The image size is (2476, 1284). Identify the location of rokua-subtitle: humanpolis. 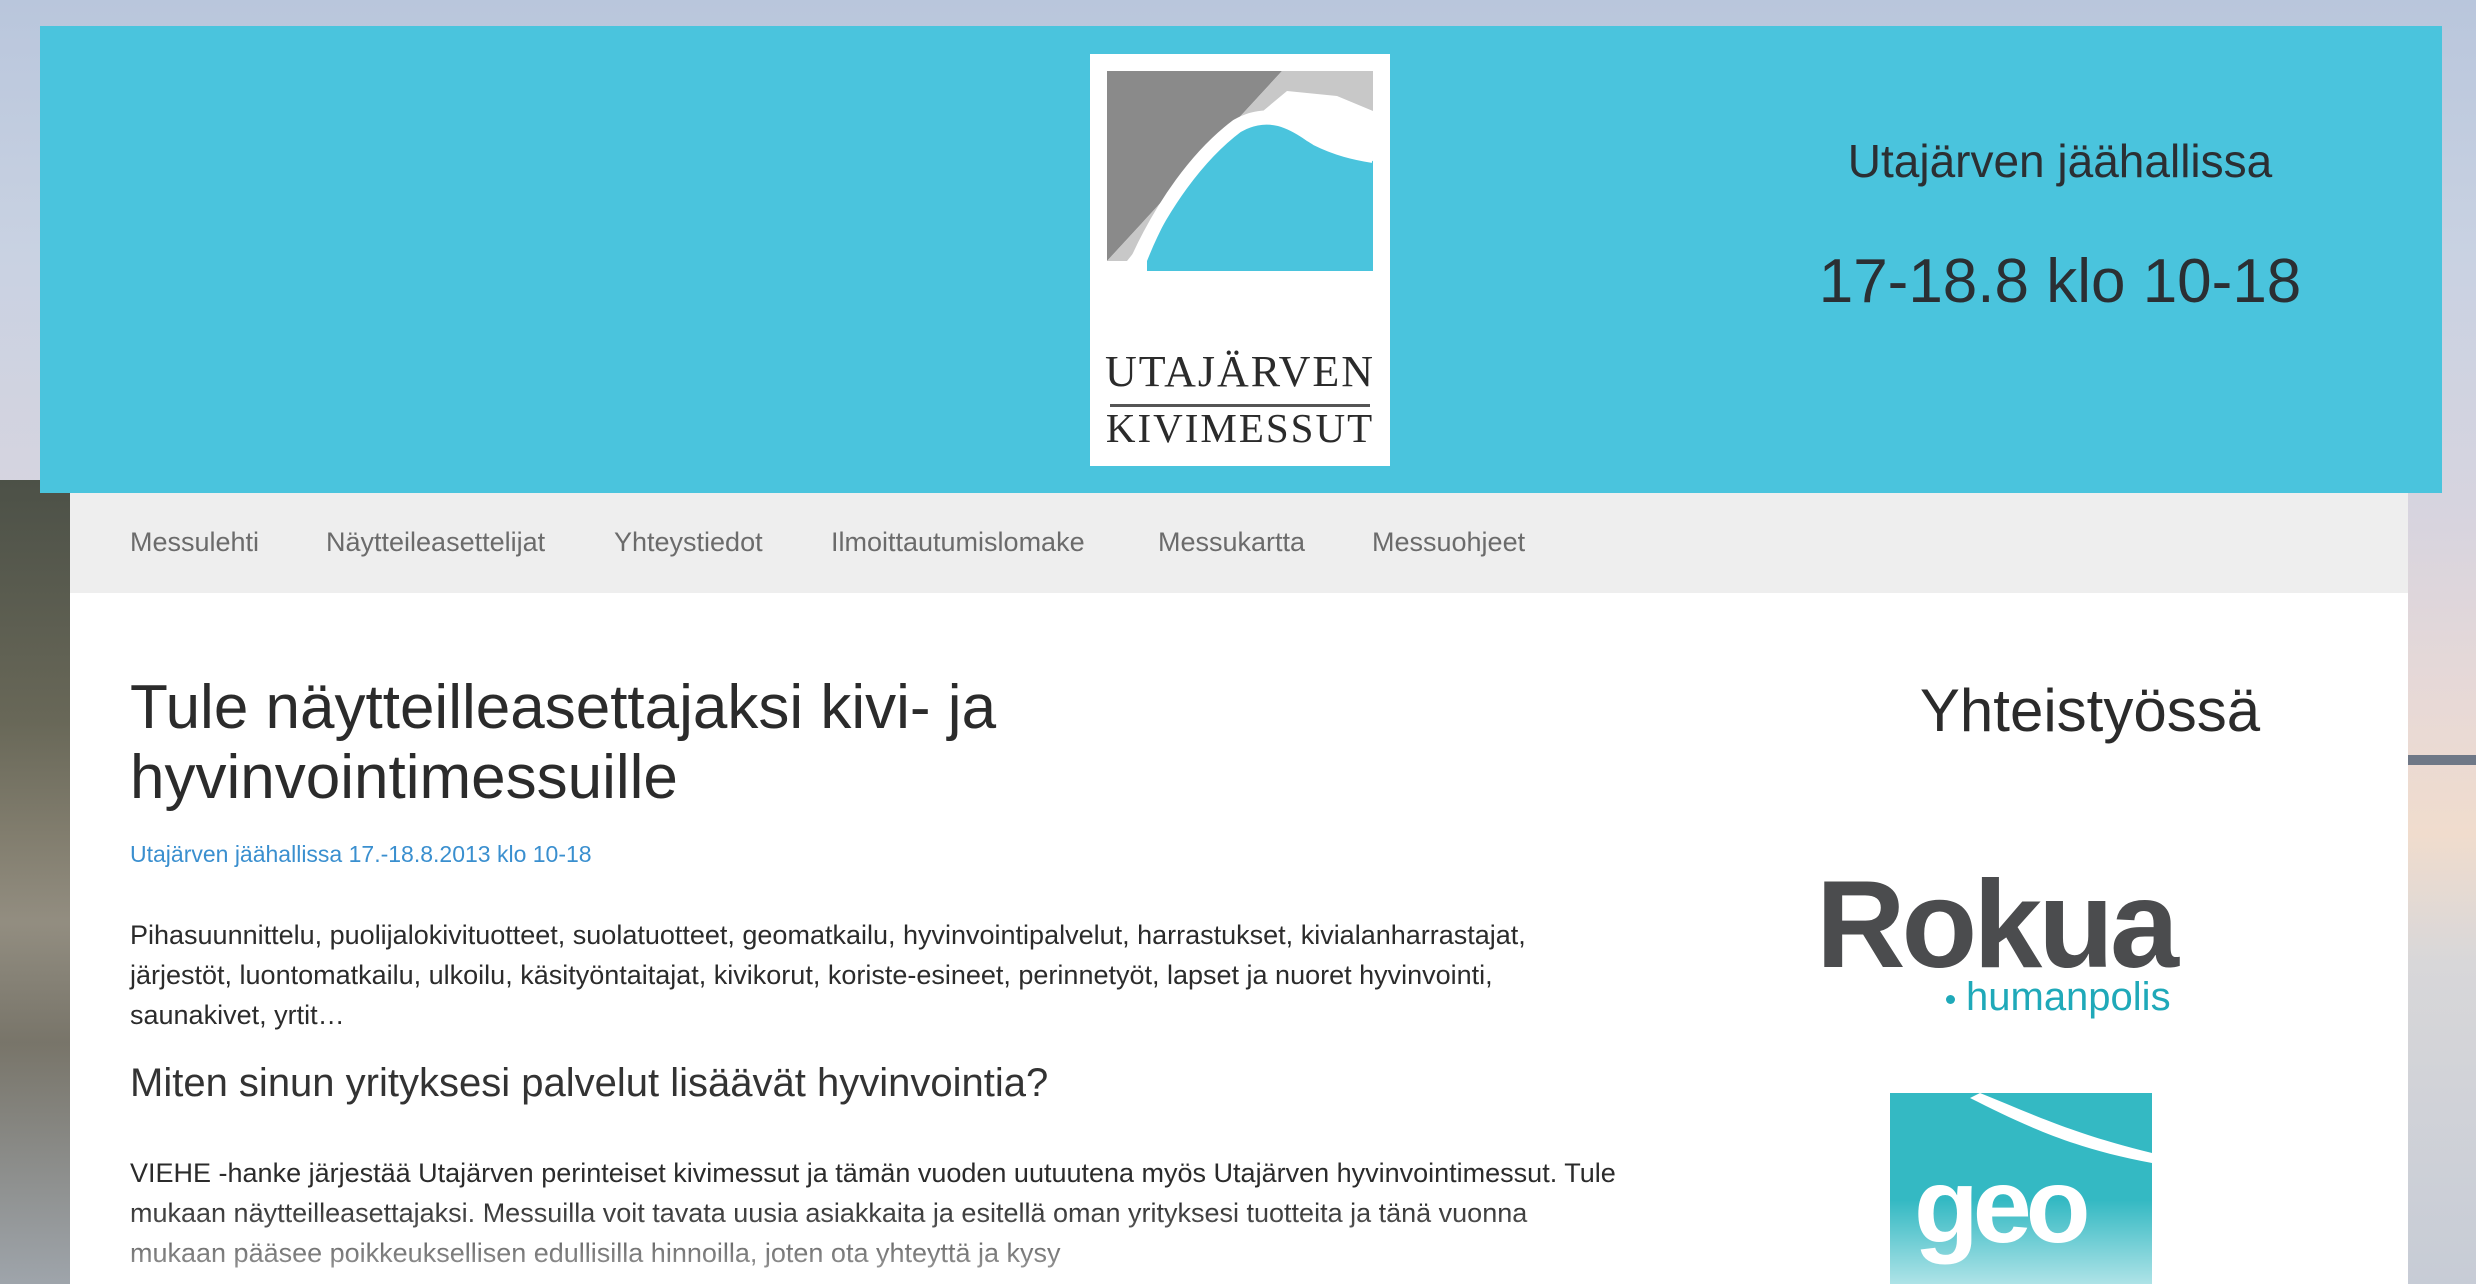
(2068, 997).